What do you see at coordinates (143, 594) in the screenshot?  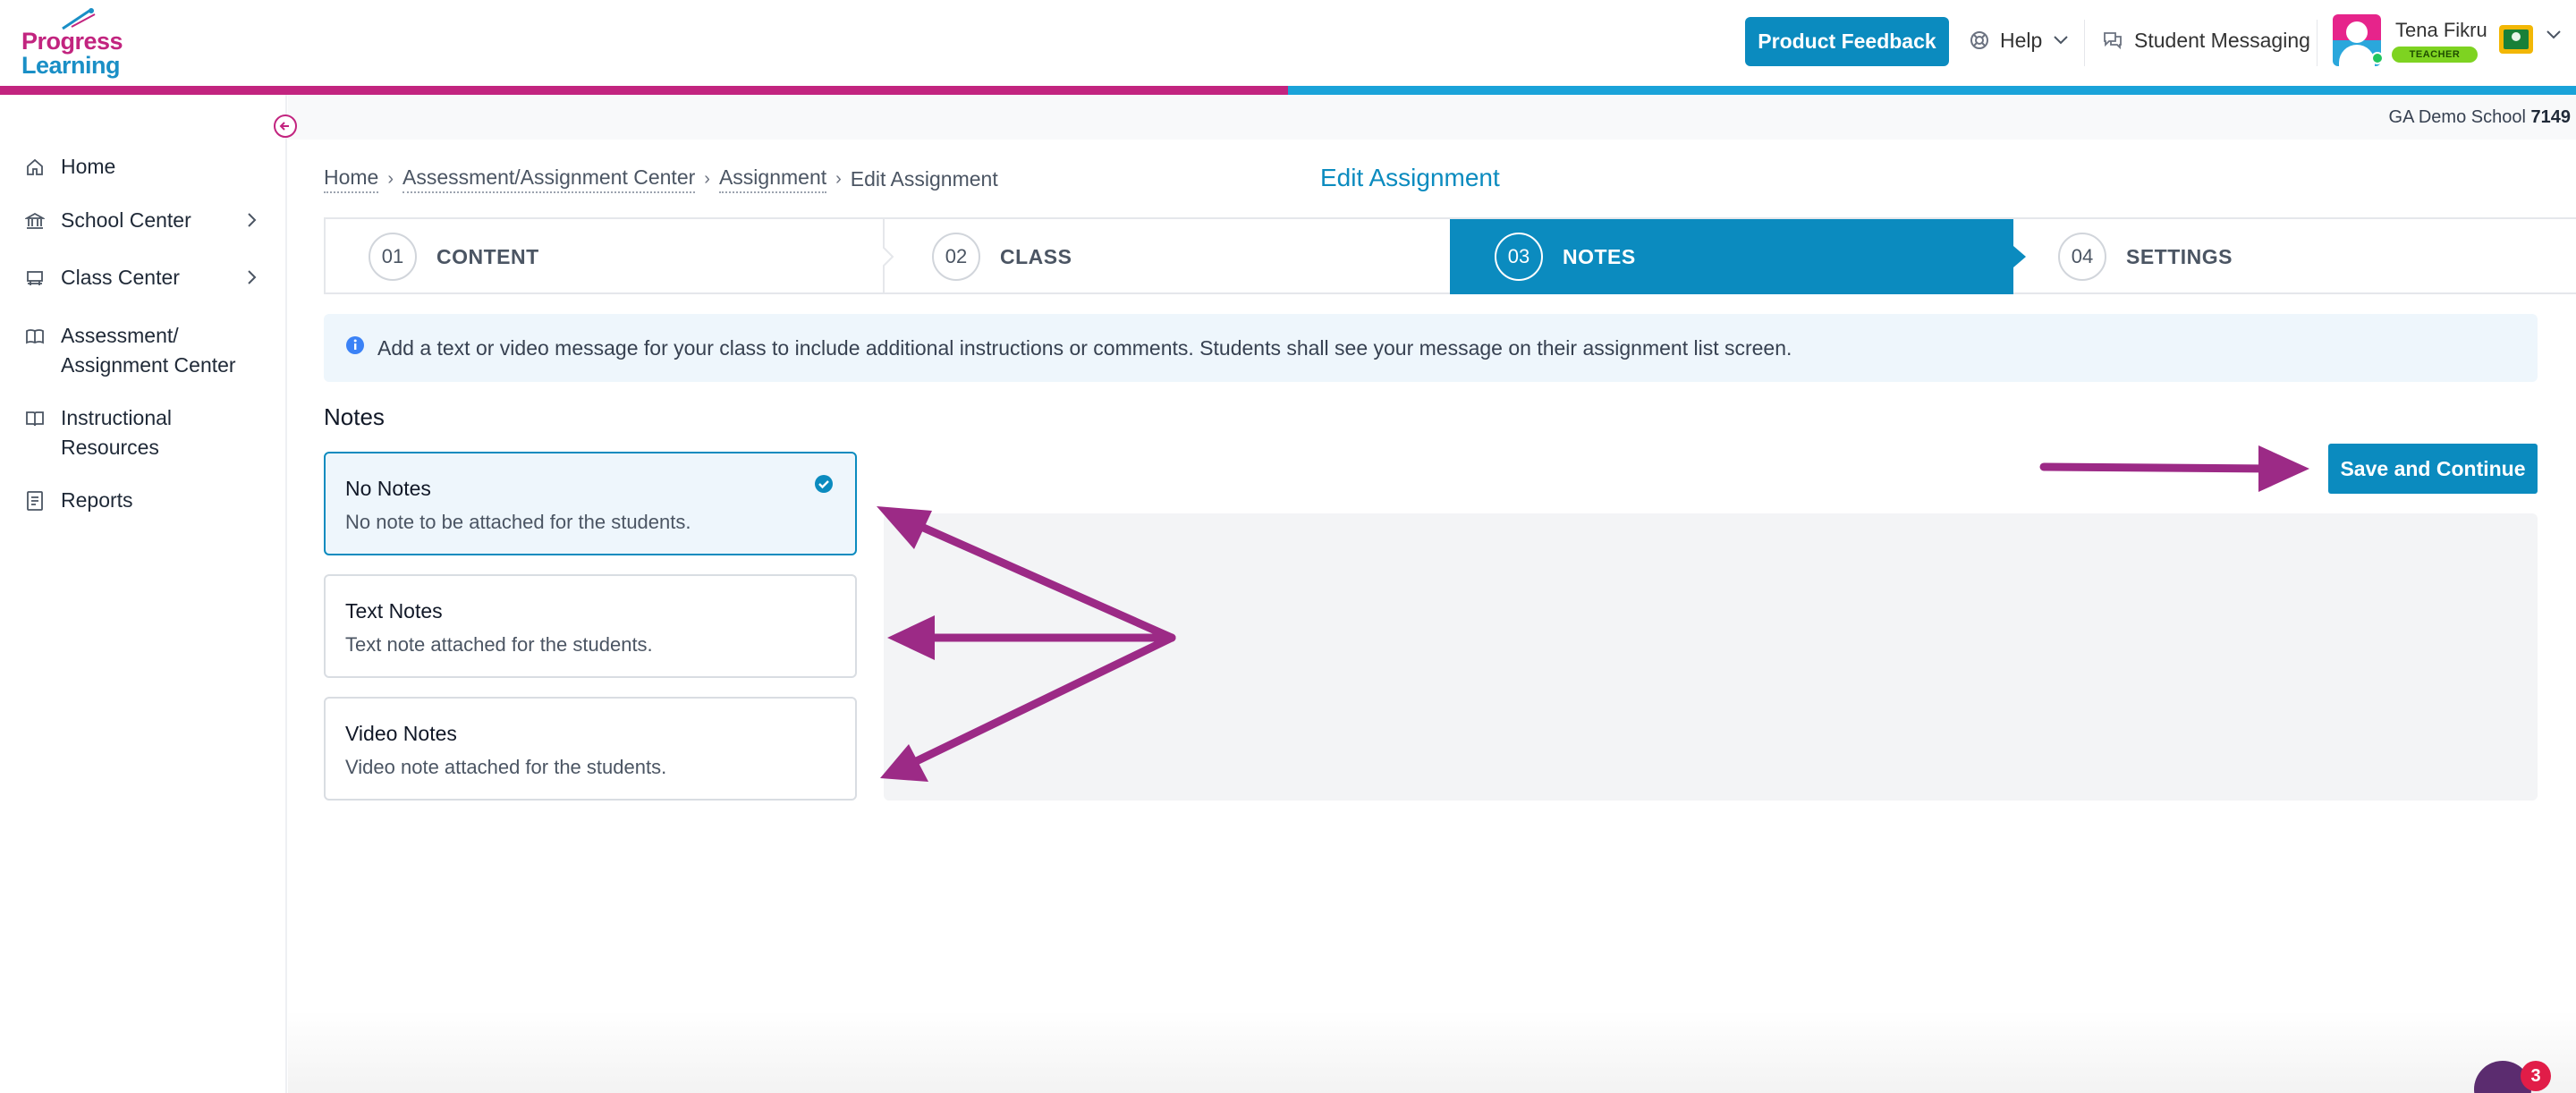 I see `sidebar` at bounding box center [143, 594].